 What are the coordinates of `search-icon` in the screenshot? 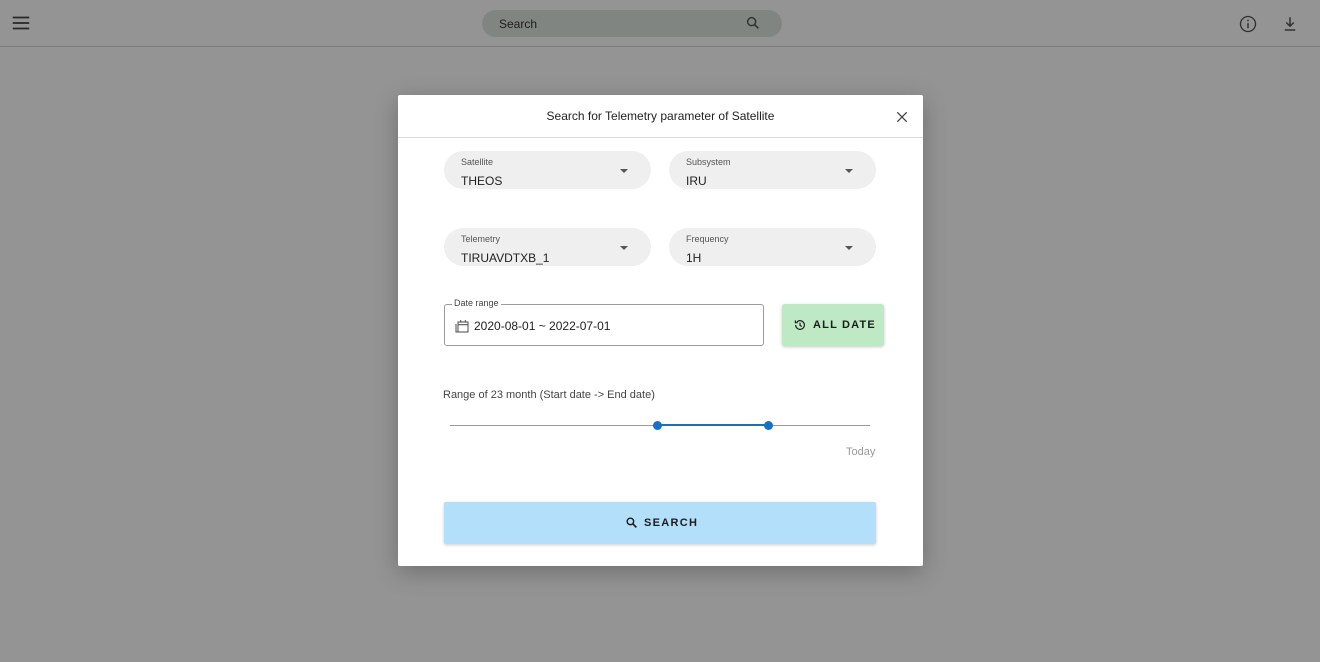 It's located at (631, 522).